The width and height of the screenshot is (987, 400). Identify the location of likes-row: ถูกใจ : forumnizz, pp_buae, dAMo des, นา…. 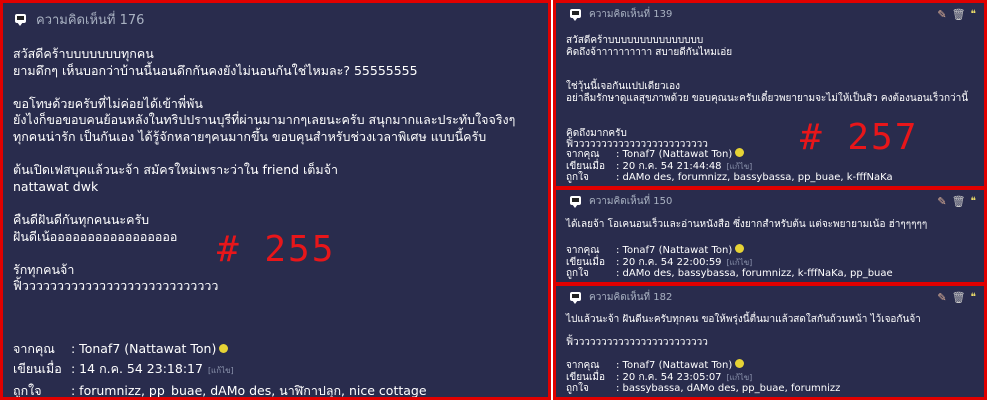
(220, 389).